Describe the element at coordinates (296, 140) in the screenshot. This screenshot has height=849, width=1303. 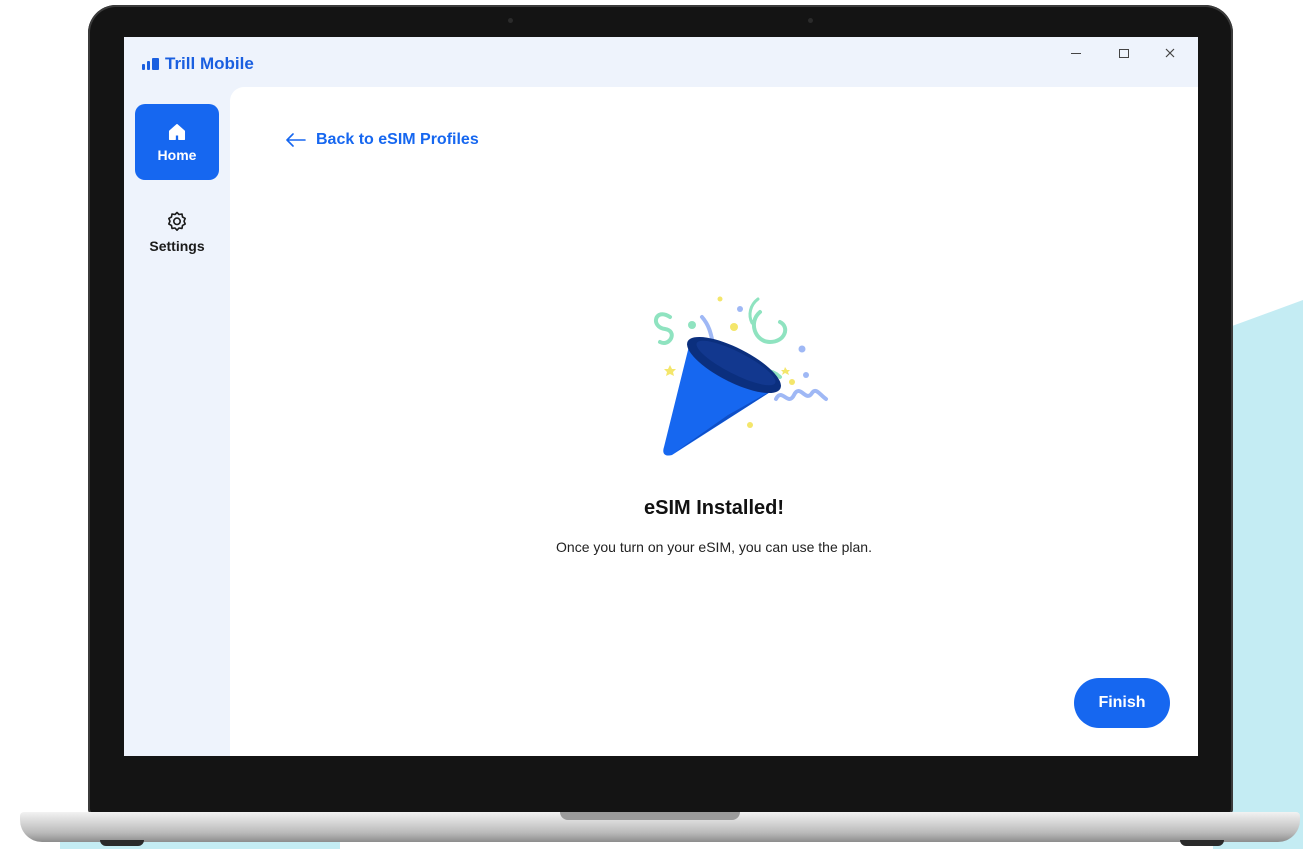
I see `arrow-left-icon` at that location.